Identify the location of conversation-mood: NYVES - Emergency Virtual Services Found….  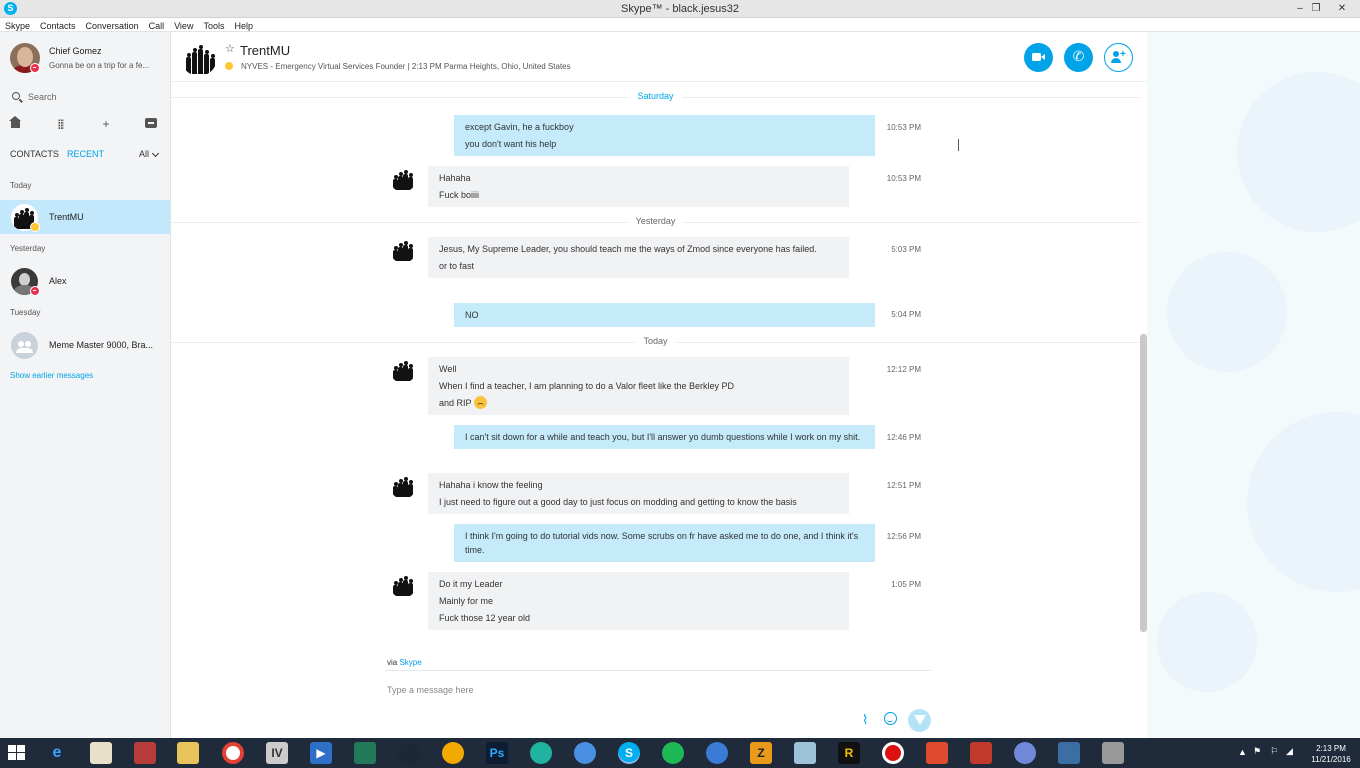
(406, 66).